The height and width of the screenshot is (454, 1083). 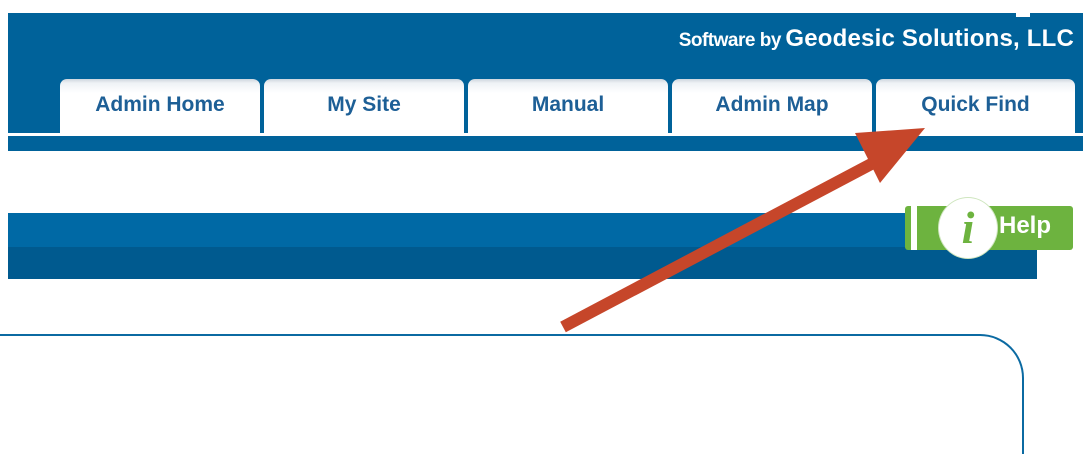 What do you see at coordinates (772, 104) in the screenshot?
I see `tab-label: Admin Map` at bounding box center [772, 104].